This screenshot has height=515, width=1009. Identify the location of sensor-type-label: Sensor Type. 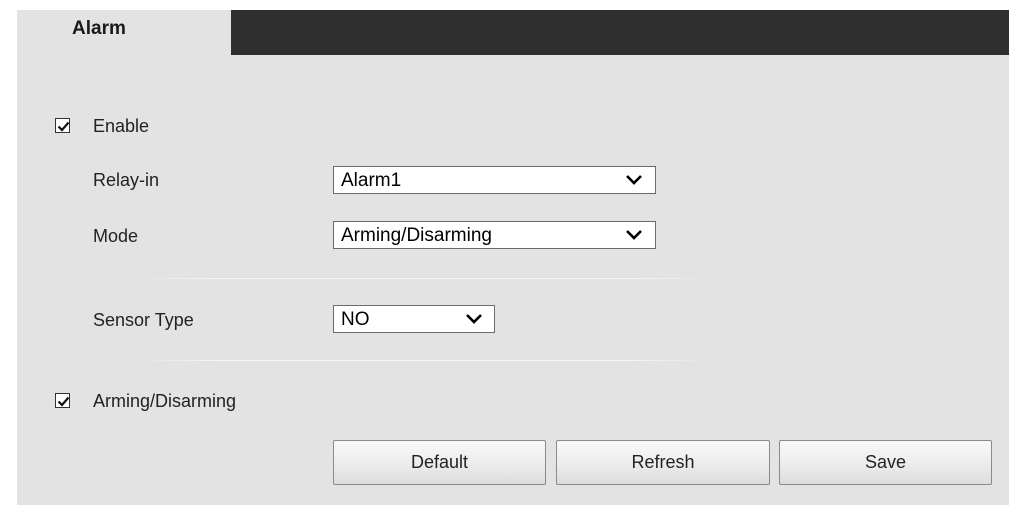
(143, 320).